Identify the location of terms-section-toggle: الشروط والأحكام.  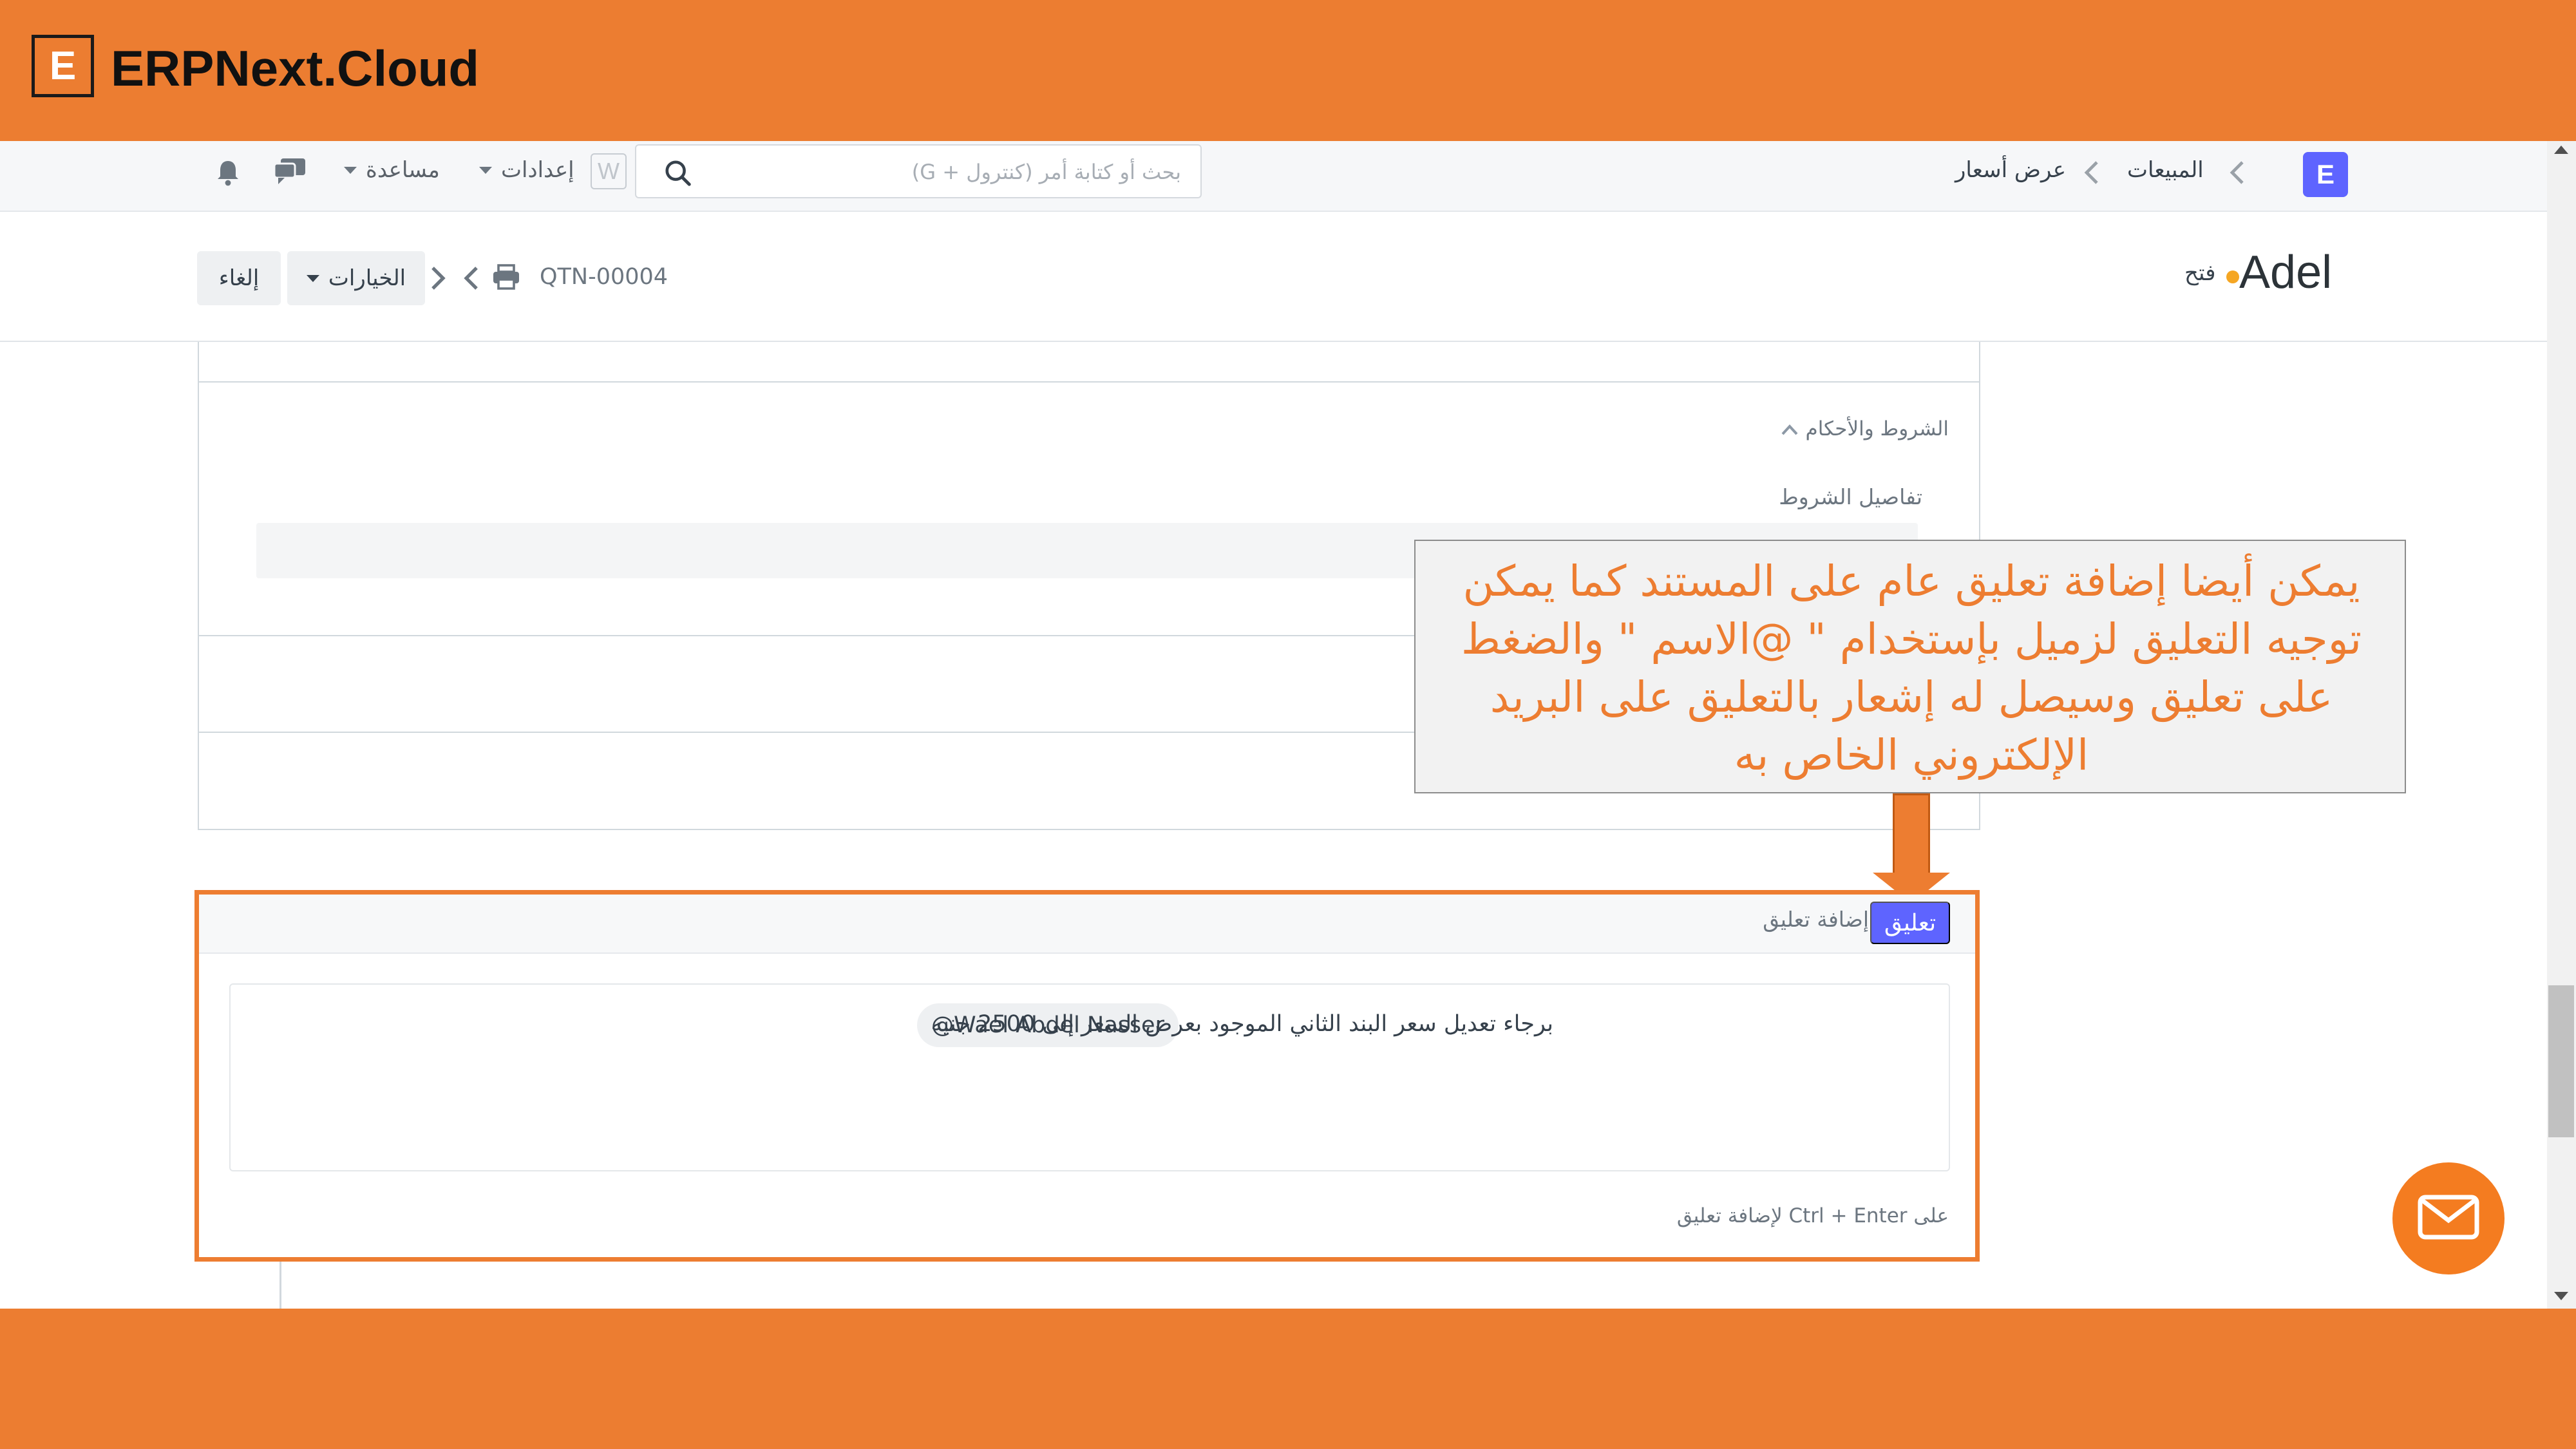
(1865, 429).